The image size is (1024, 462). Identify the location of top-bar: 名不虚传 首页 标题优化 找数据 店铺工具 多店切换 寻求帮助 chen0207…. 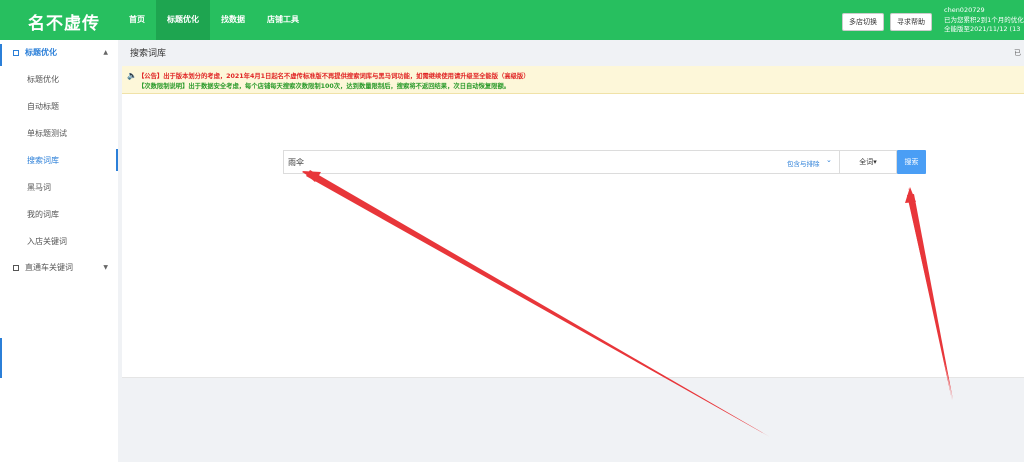
(512, 20).